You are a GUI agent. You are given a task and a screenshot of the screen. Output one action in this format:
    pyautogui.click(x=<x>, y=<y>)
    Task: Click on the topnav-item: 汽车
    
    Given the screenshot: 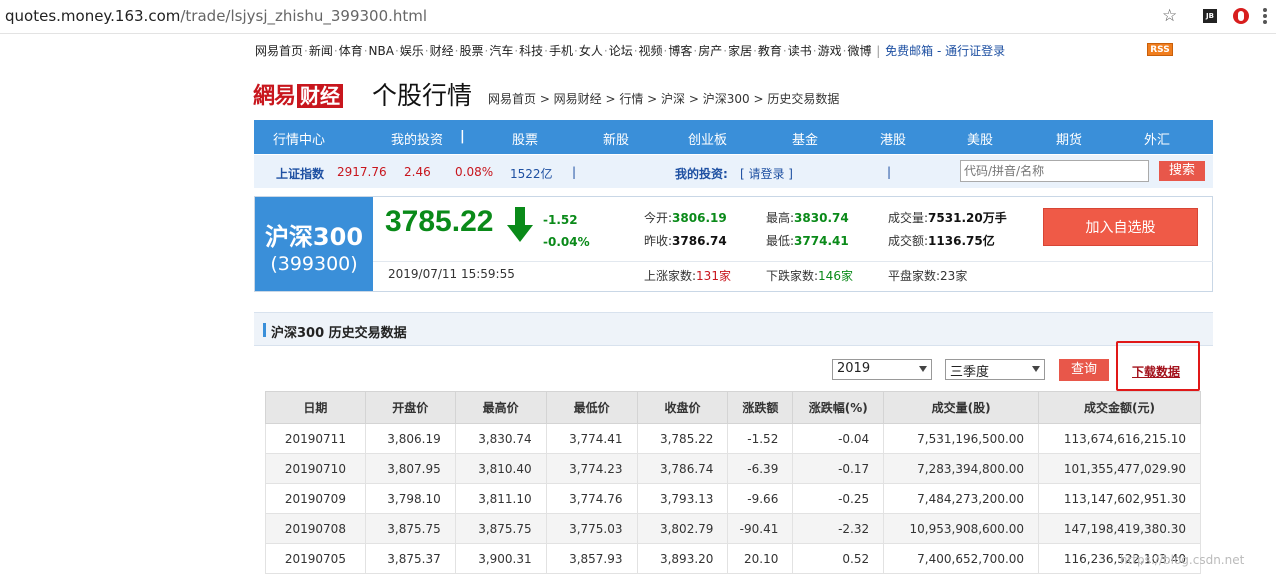 What is the action you would take?
    pyautogui.click(x=501, y=51)
    